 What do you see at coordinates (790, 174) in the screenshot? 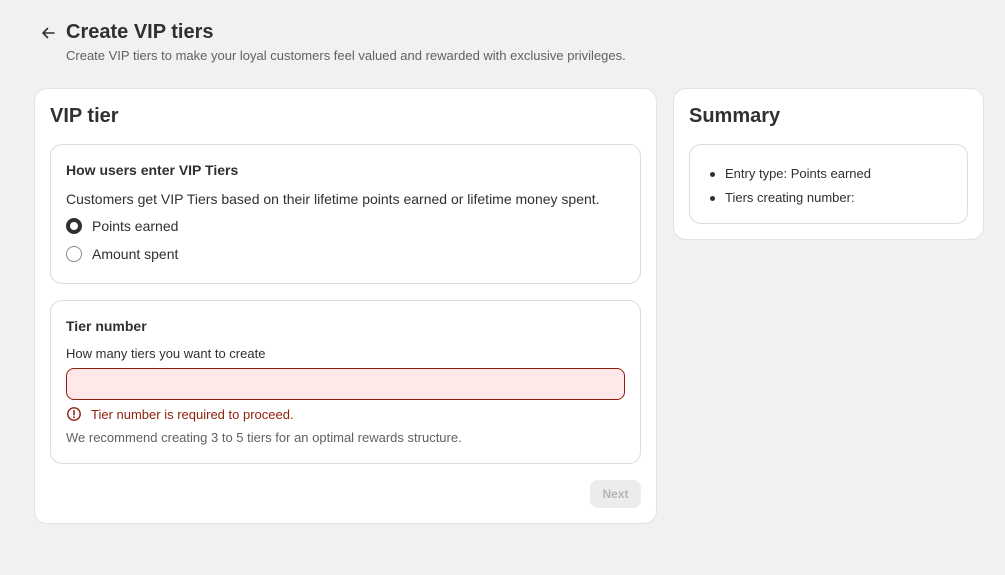
I see `summary-entry-type: Entry type: Points earned` at bounding box center [790, 174].